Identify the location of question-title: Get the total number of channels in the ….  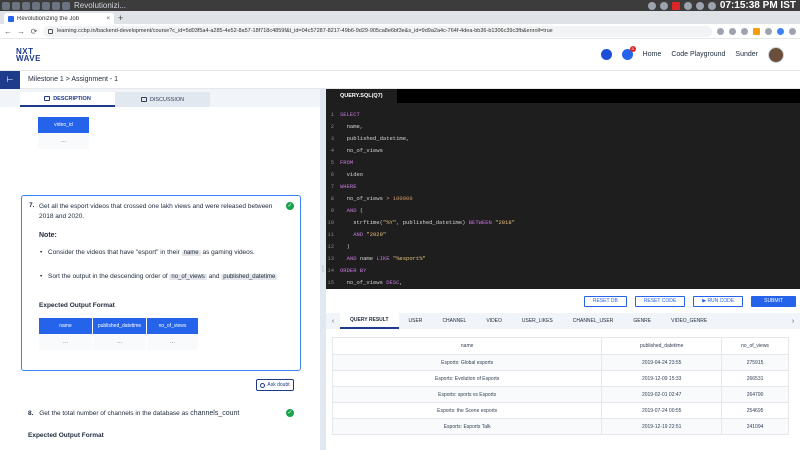
(114, 413).